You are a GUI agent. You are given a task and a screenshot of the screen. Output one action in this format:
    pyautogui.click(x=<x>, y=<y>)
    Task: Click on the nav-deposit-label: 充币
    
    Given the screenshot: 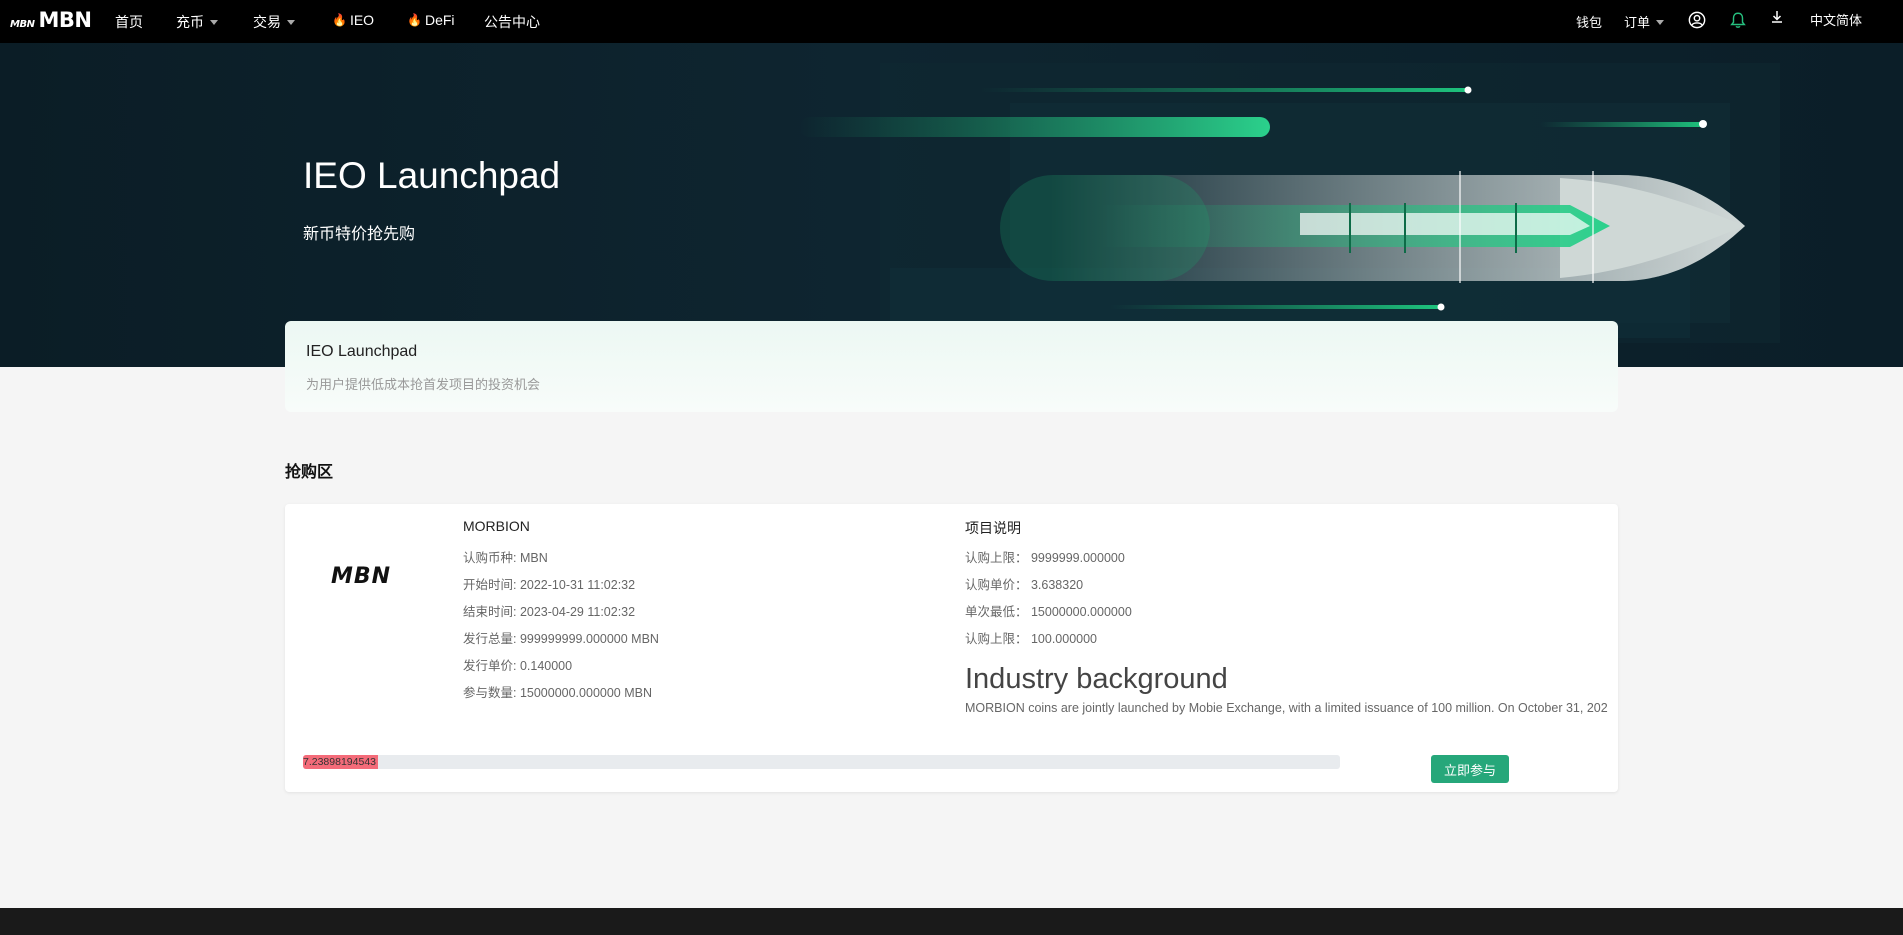 What is the action you would take?
    pyautogui.click(x=190, y=22)
    